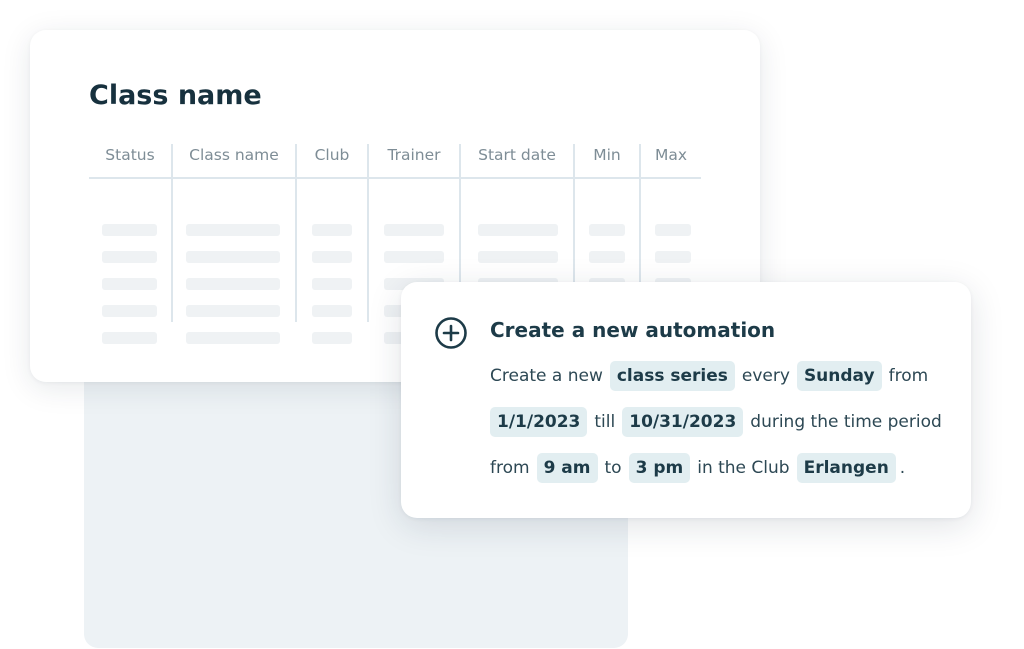 The height and width of the screenshot is (649, 1024). What do you see at coordinates (605, 422) in the screenshot?
I see `sentence-text: till` at bounding box center [605, 422].